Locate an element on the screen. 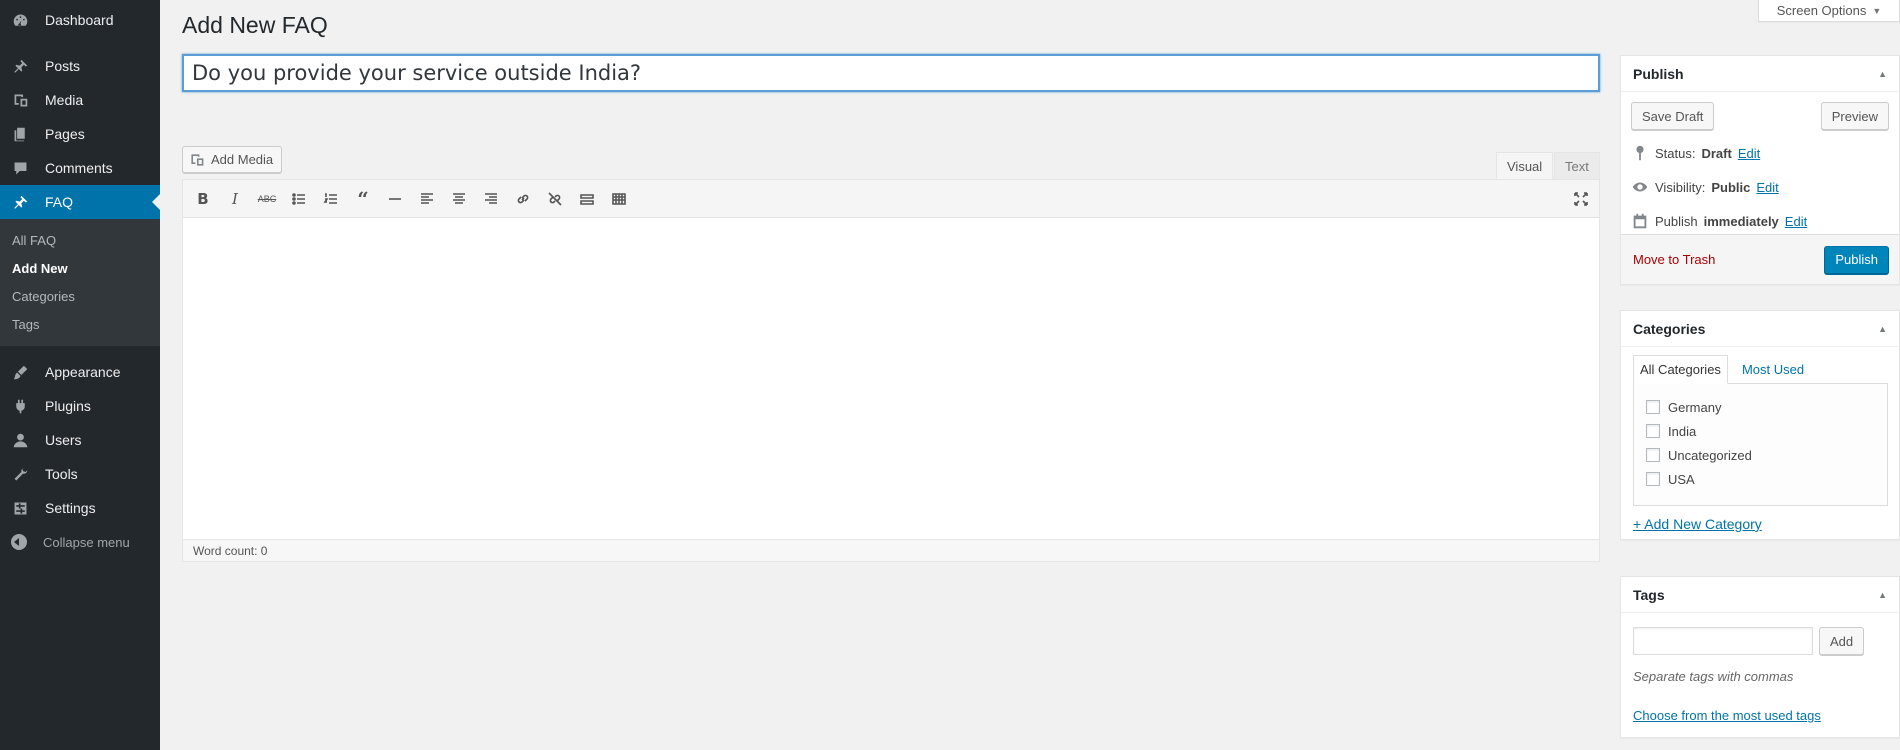 Image resolution: width=1900 pixels, height=750 pixels. categories-box-header: Categories ▲ is located at coordinates (1760, 329).